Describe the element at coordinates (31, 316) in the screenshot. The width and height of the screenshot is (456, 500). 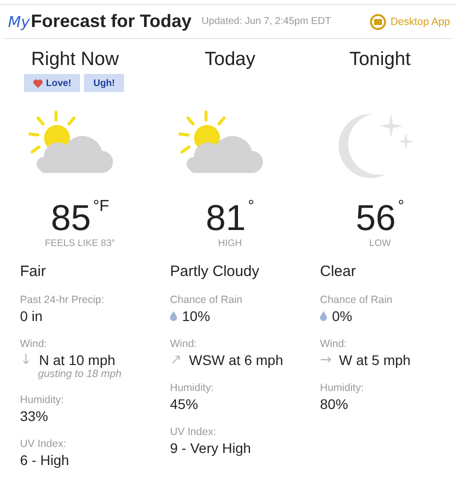
I see `detail-value: 0 in` at that location.